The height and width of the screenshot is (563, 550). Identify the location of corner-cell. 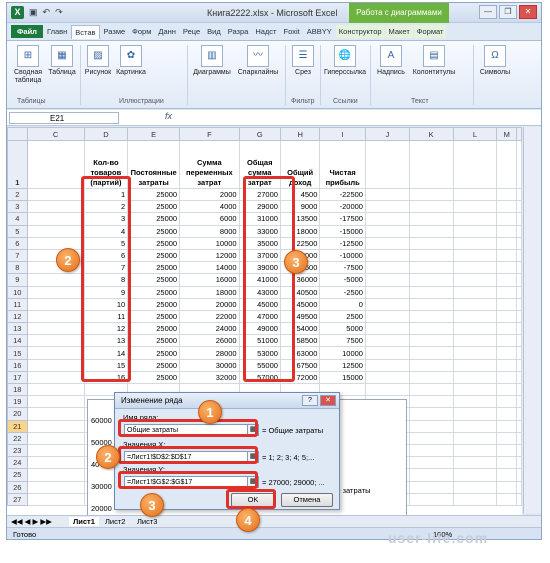
(17, 134).